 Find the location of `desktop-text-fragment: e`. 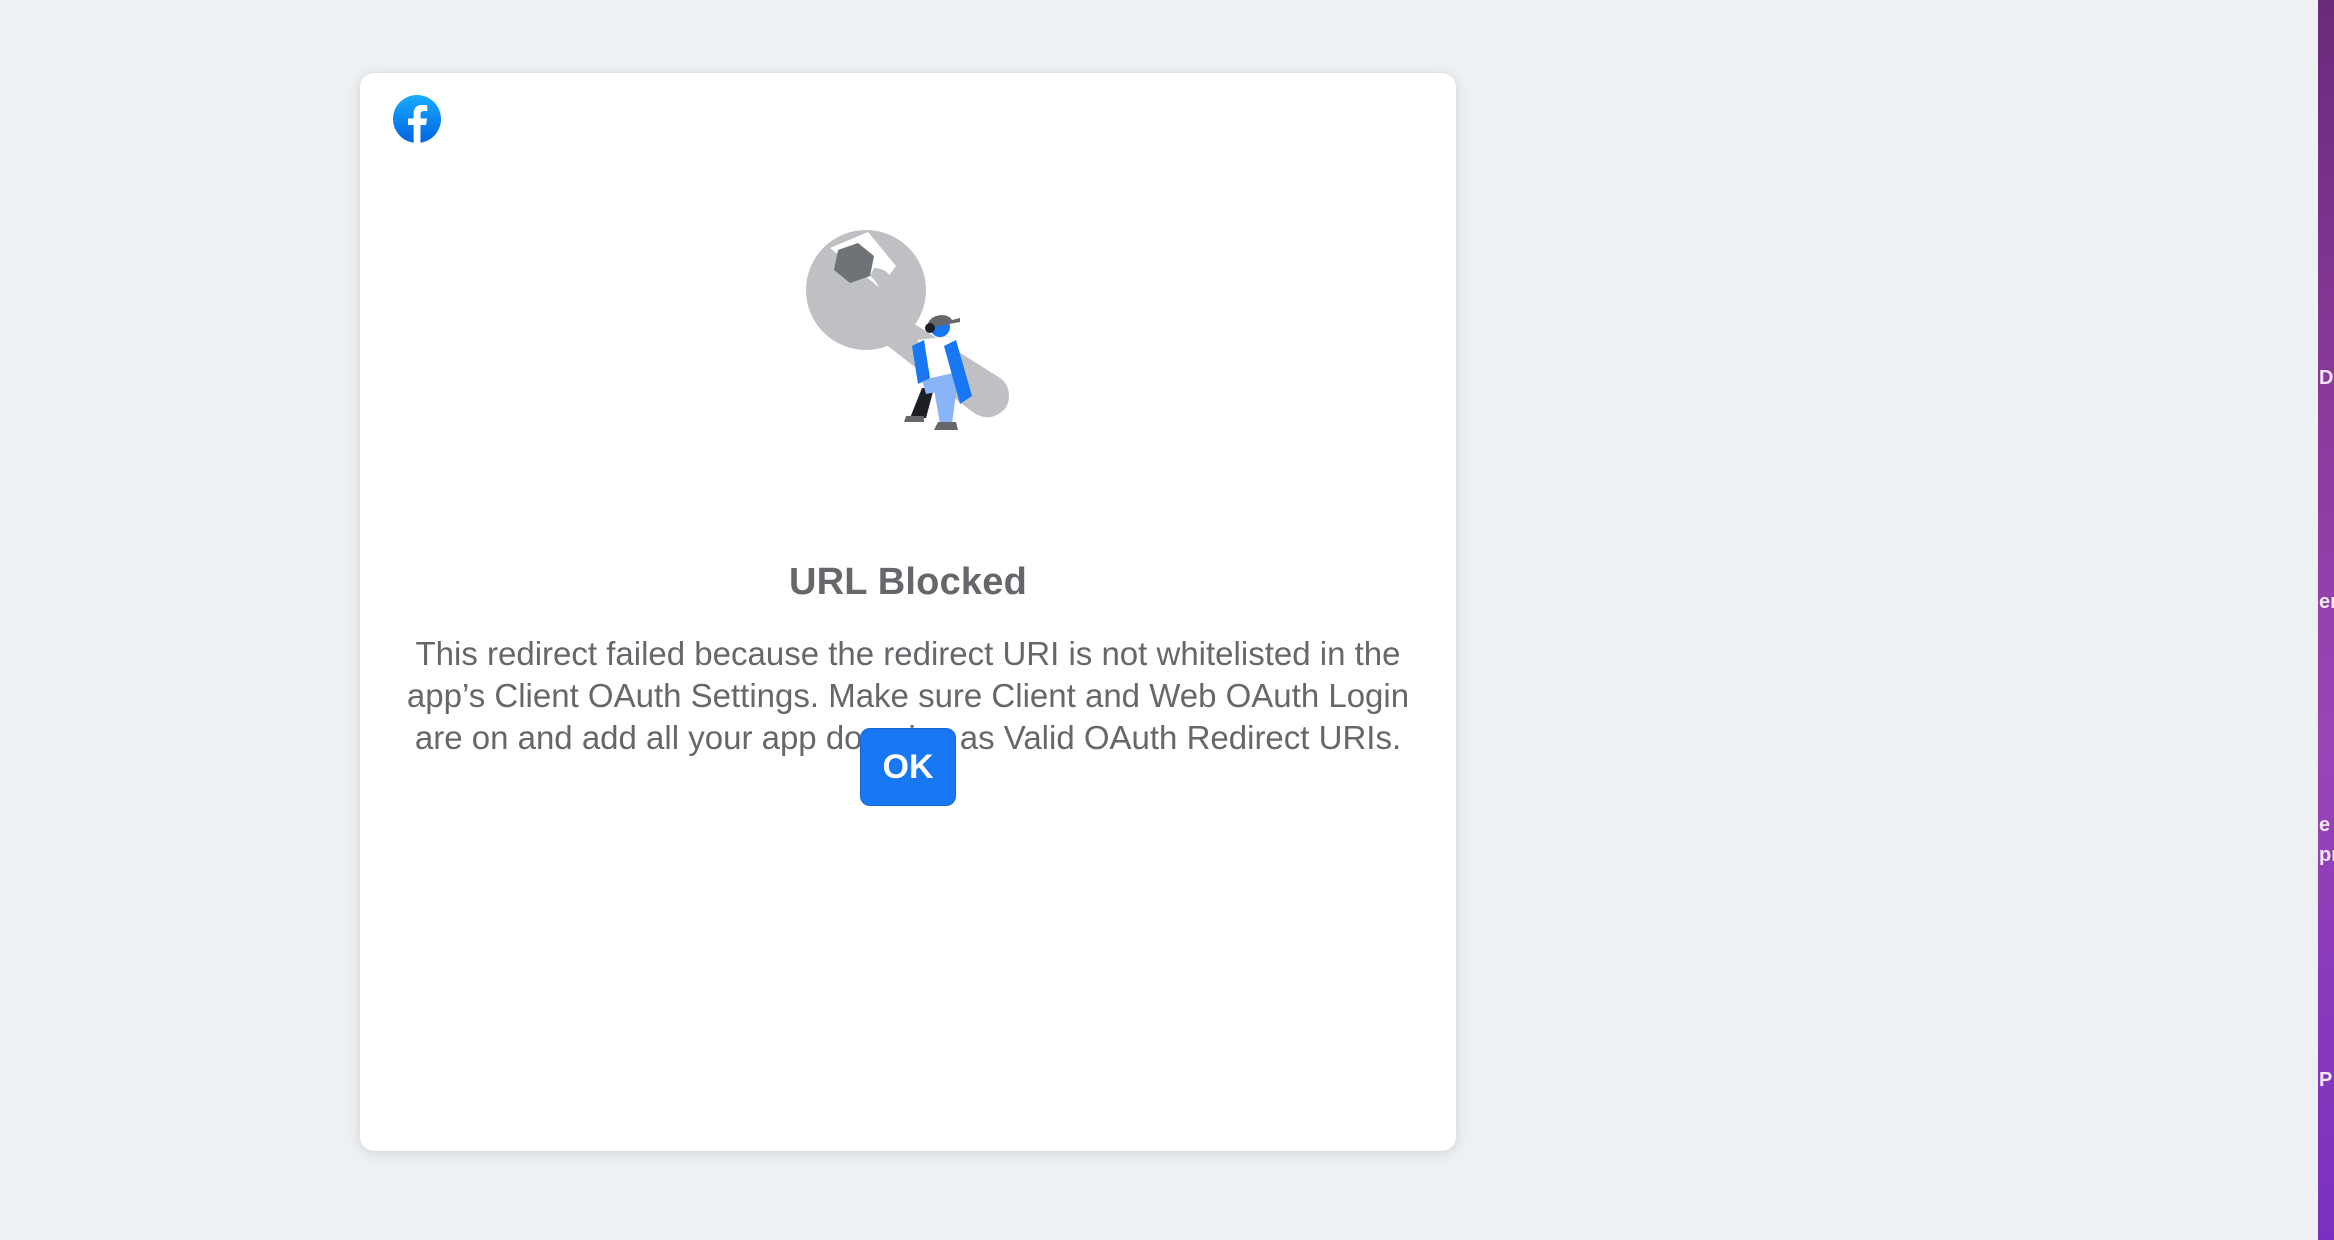

desktop-text-fragment: e is located at coordinates (2325, 825).